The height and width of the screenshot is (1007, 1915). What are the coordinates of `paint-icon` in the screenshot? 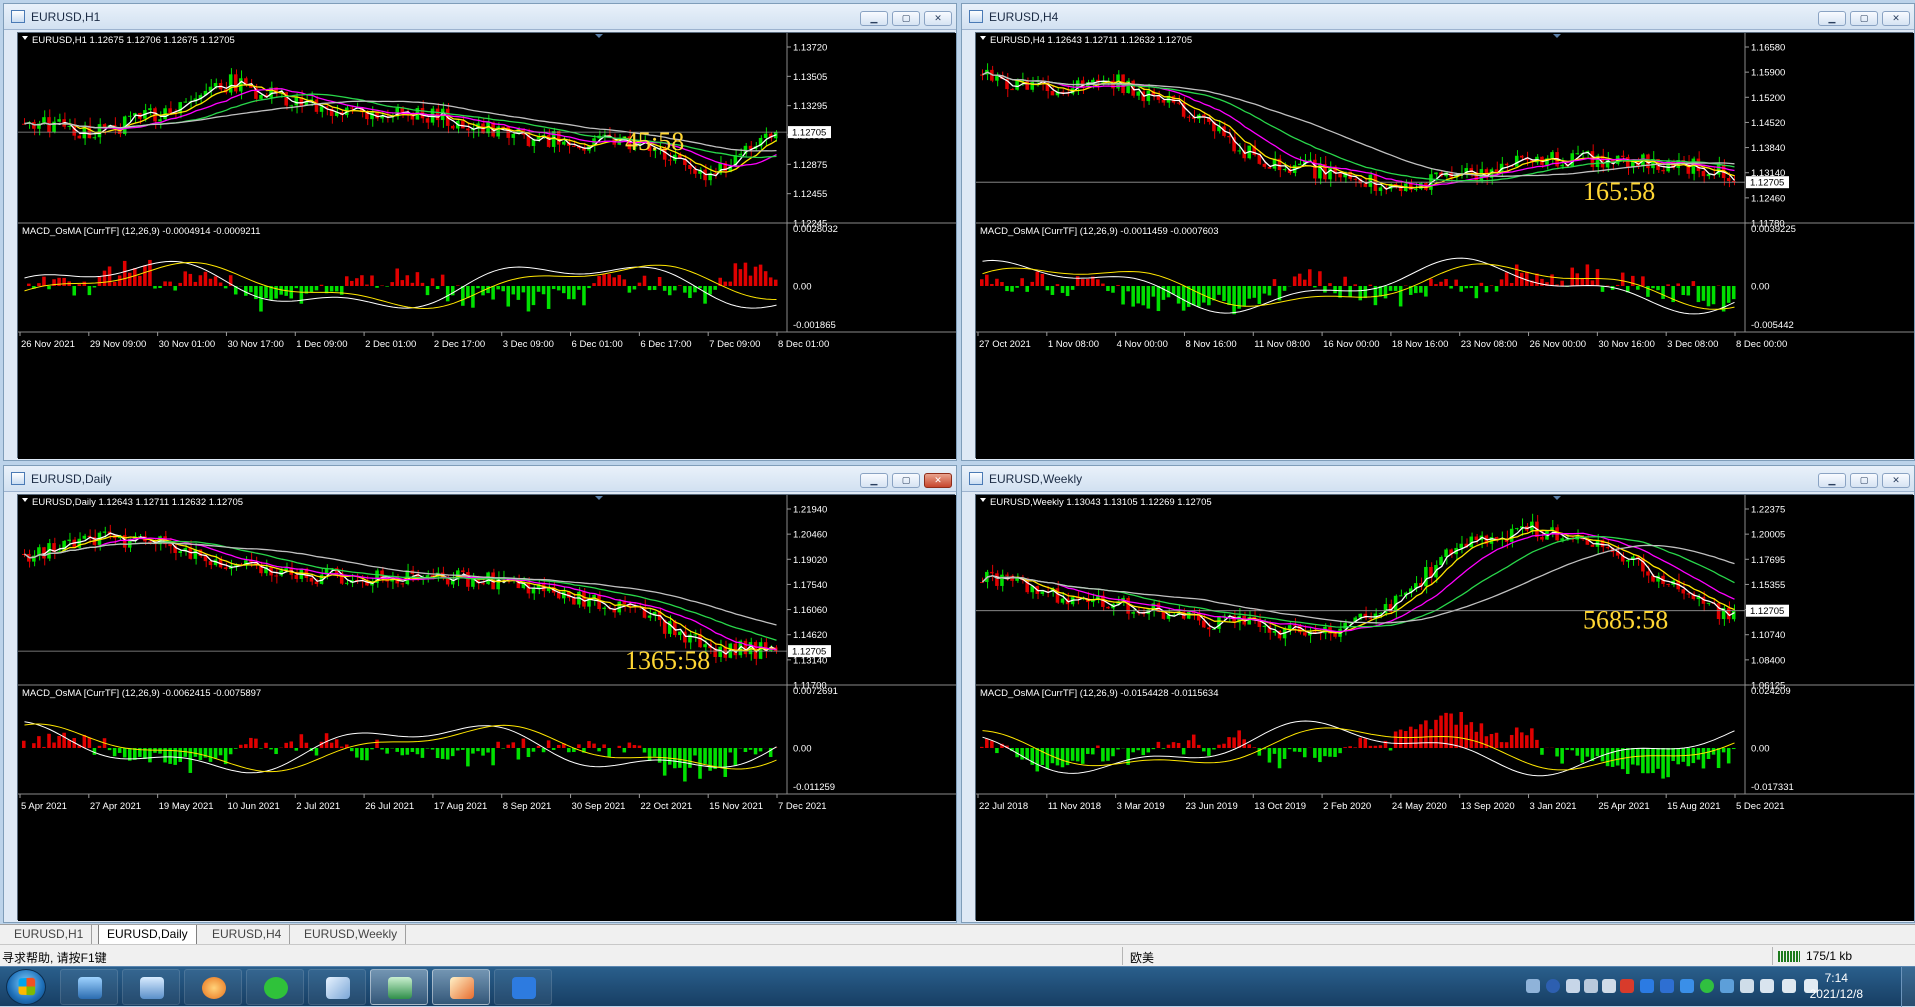 It's located at (462, 988).